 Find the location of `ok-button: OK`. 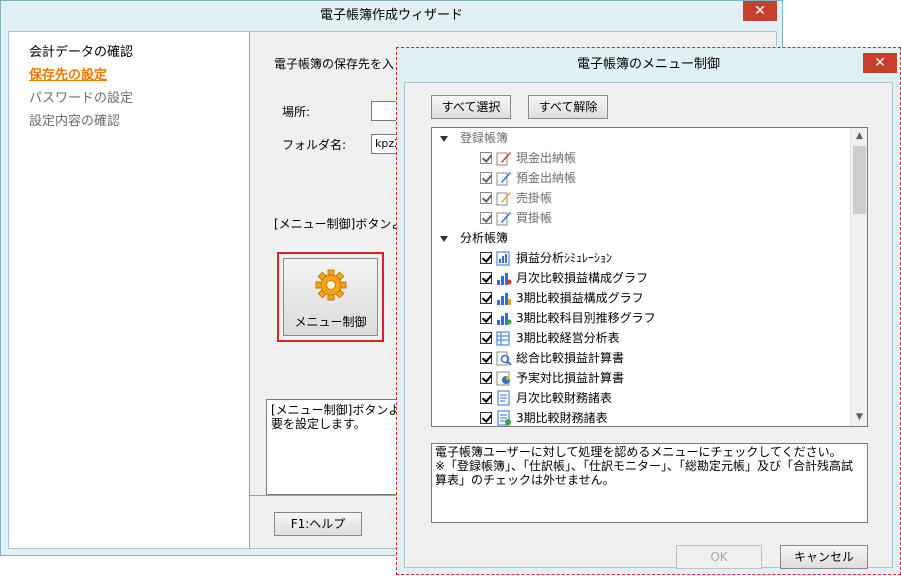

ok-button: OK is located at coordinates (719, 557).